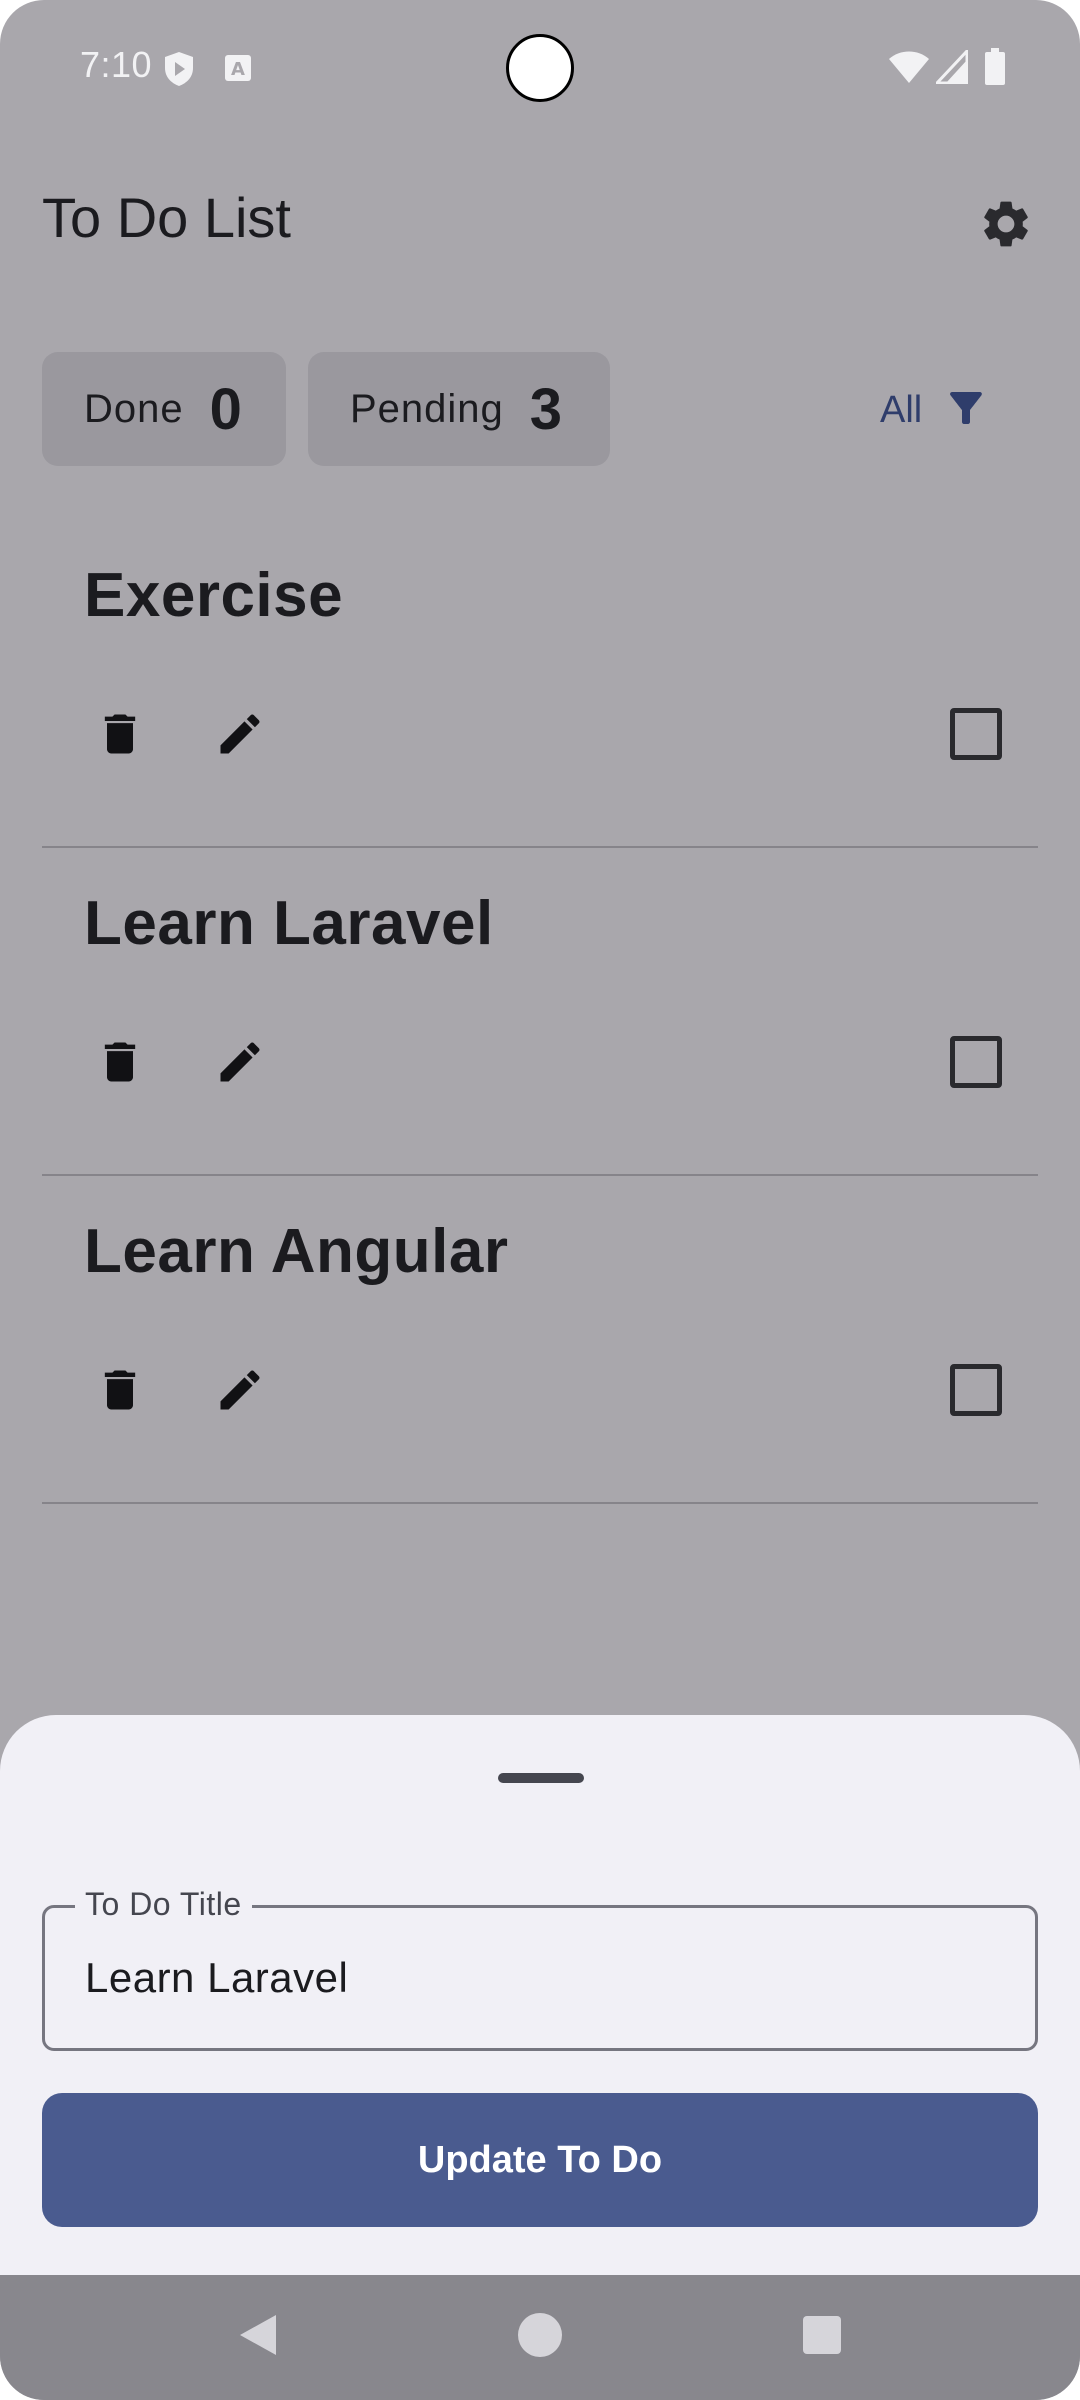 This screenshot has width=1080, height=2400. Describe the element at coordinates (134, 408) in the screenshot. I see `done-label: Done` at that location.